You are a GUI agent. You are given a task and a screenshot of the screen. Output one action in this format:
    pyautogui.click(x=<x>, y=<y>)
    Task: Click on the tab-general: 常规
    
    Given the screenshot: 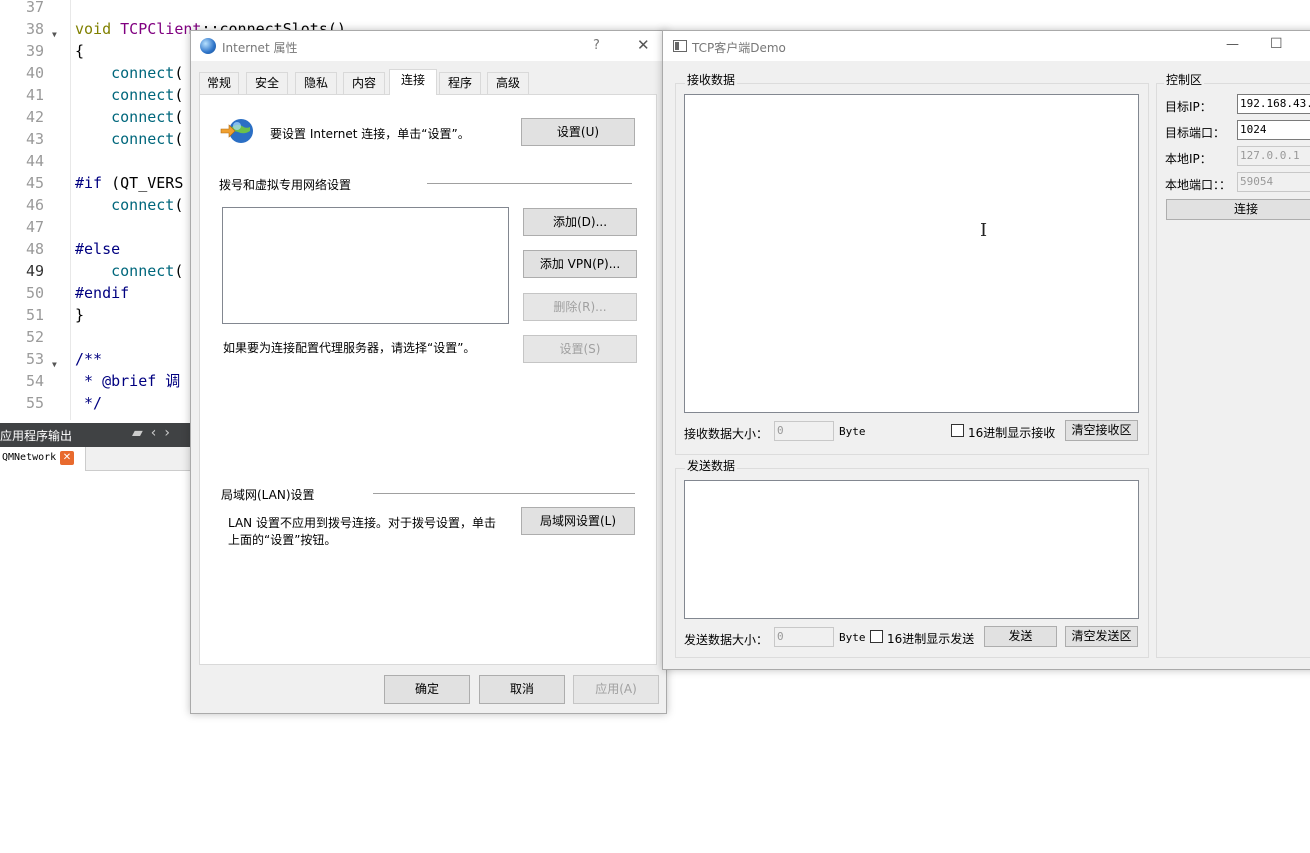 What is the action you would take?
    pyautogui.click(x=219, y=83)
    